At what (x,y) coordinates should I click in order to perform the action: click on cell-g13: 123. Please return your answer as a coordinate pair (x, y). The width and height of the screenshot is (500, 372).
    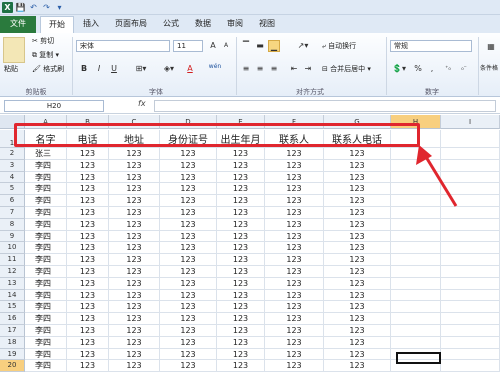
    Looking at the image, I should click on (357, 283).